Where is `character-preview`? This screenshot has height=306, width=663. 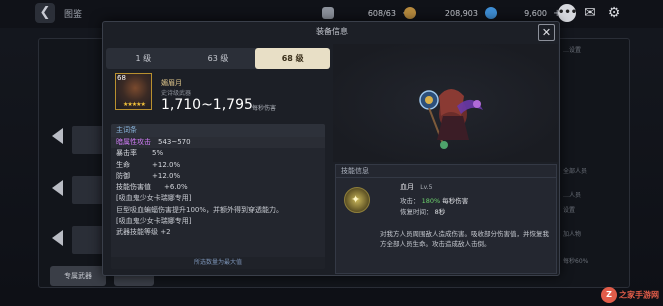
character-preview is located at coordinates (445, 103).